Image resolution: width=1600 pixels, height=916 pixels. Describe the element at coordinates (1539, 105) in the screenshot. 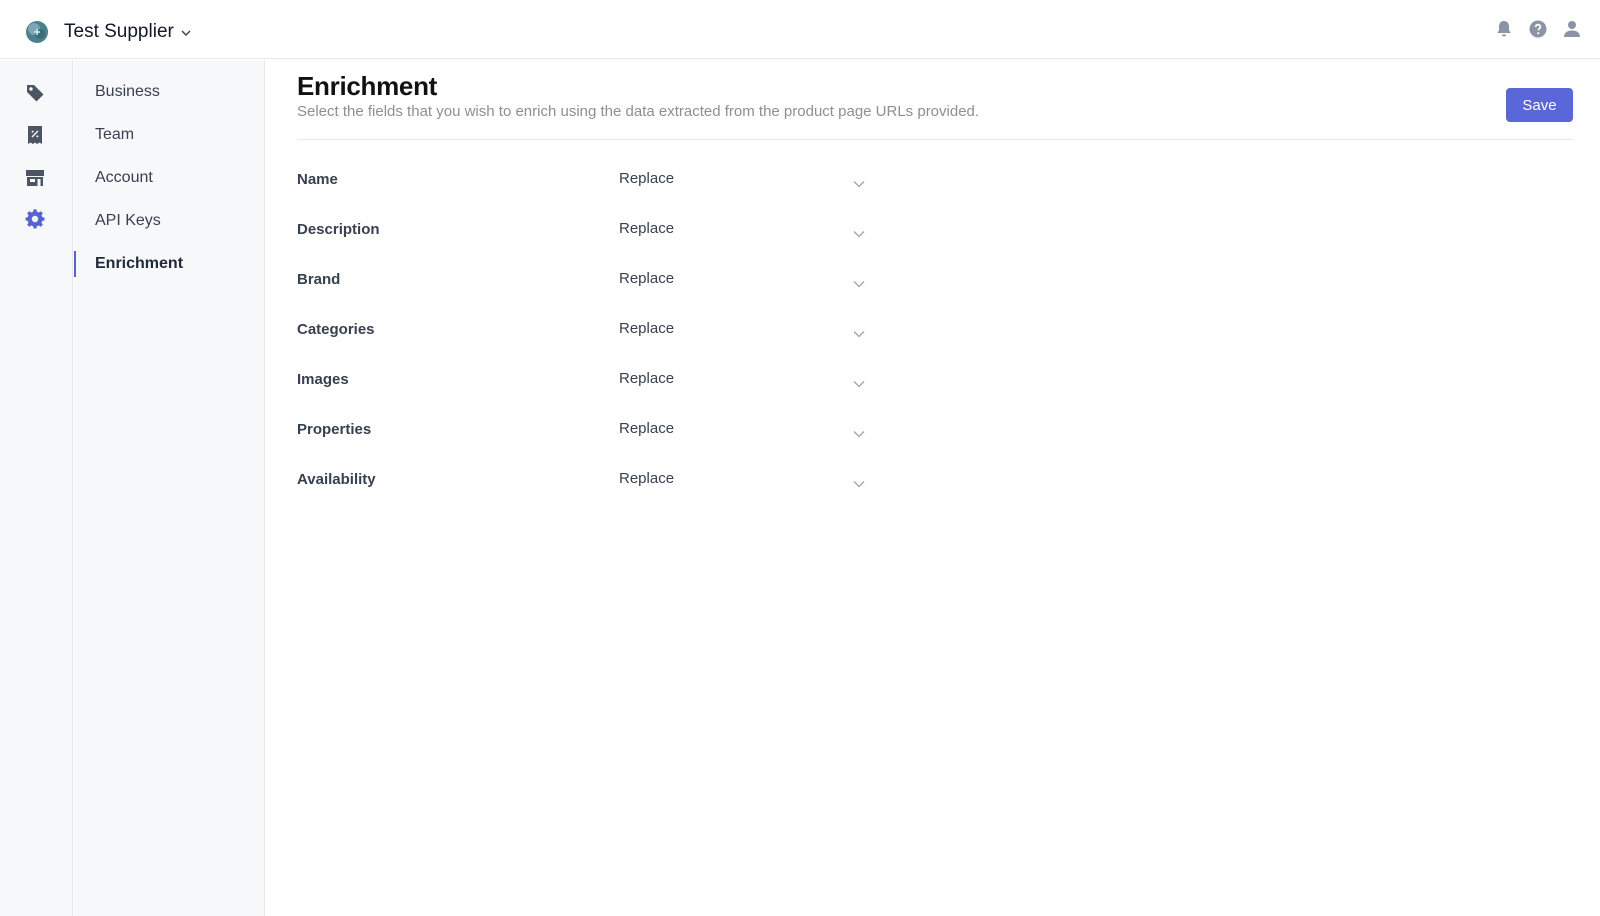

I see `save-button: Save` at that location.